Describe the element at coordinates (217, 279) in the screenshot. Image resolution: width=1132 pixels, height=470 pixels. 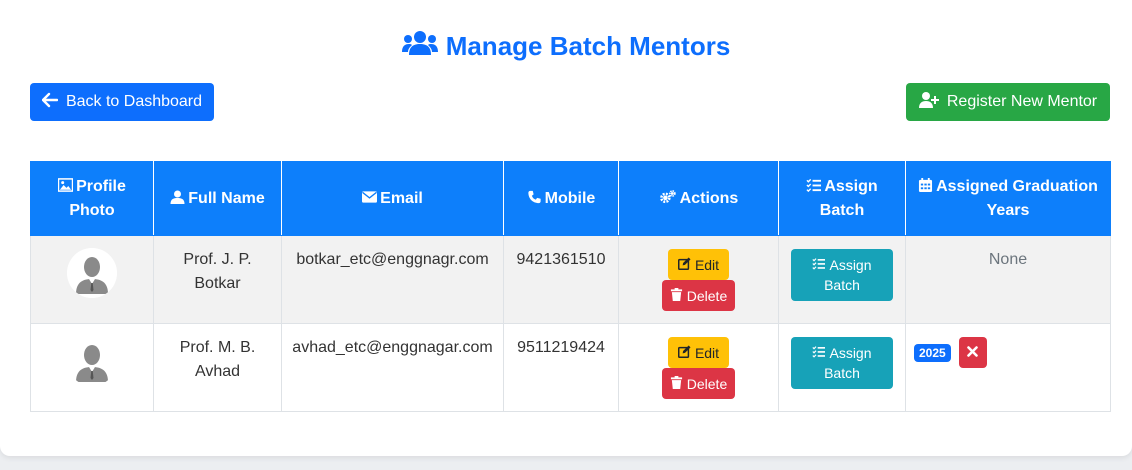
I see `full-name-cell: Prof. J. P. Botkar` at that location.